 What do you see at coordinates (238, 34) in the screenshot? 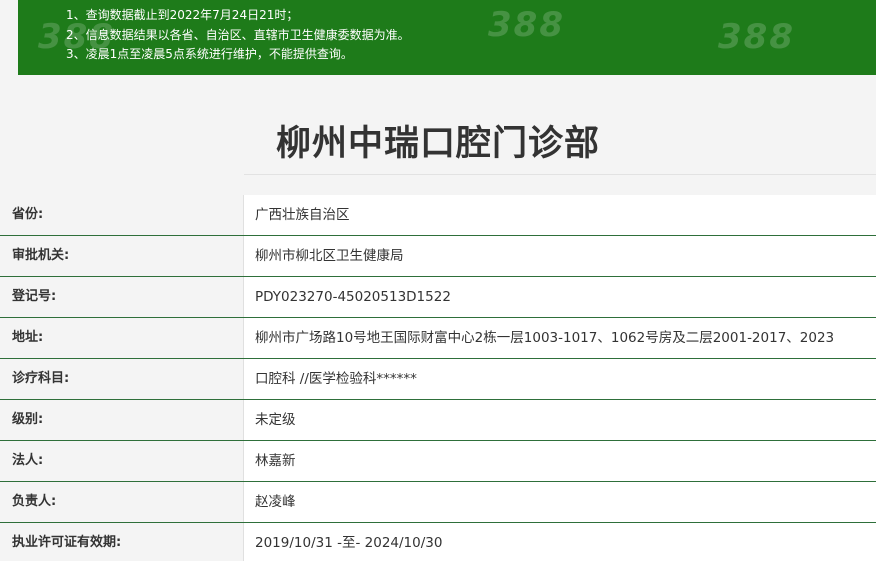
I see `notice-item: 2、信息数据结果以各省、自治区、直辖市卫生健康委数据为准。` at bounding box center [238, 34].